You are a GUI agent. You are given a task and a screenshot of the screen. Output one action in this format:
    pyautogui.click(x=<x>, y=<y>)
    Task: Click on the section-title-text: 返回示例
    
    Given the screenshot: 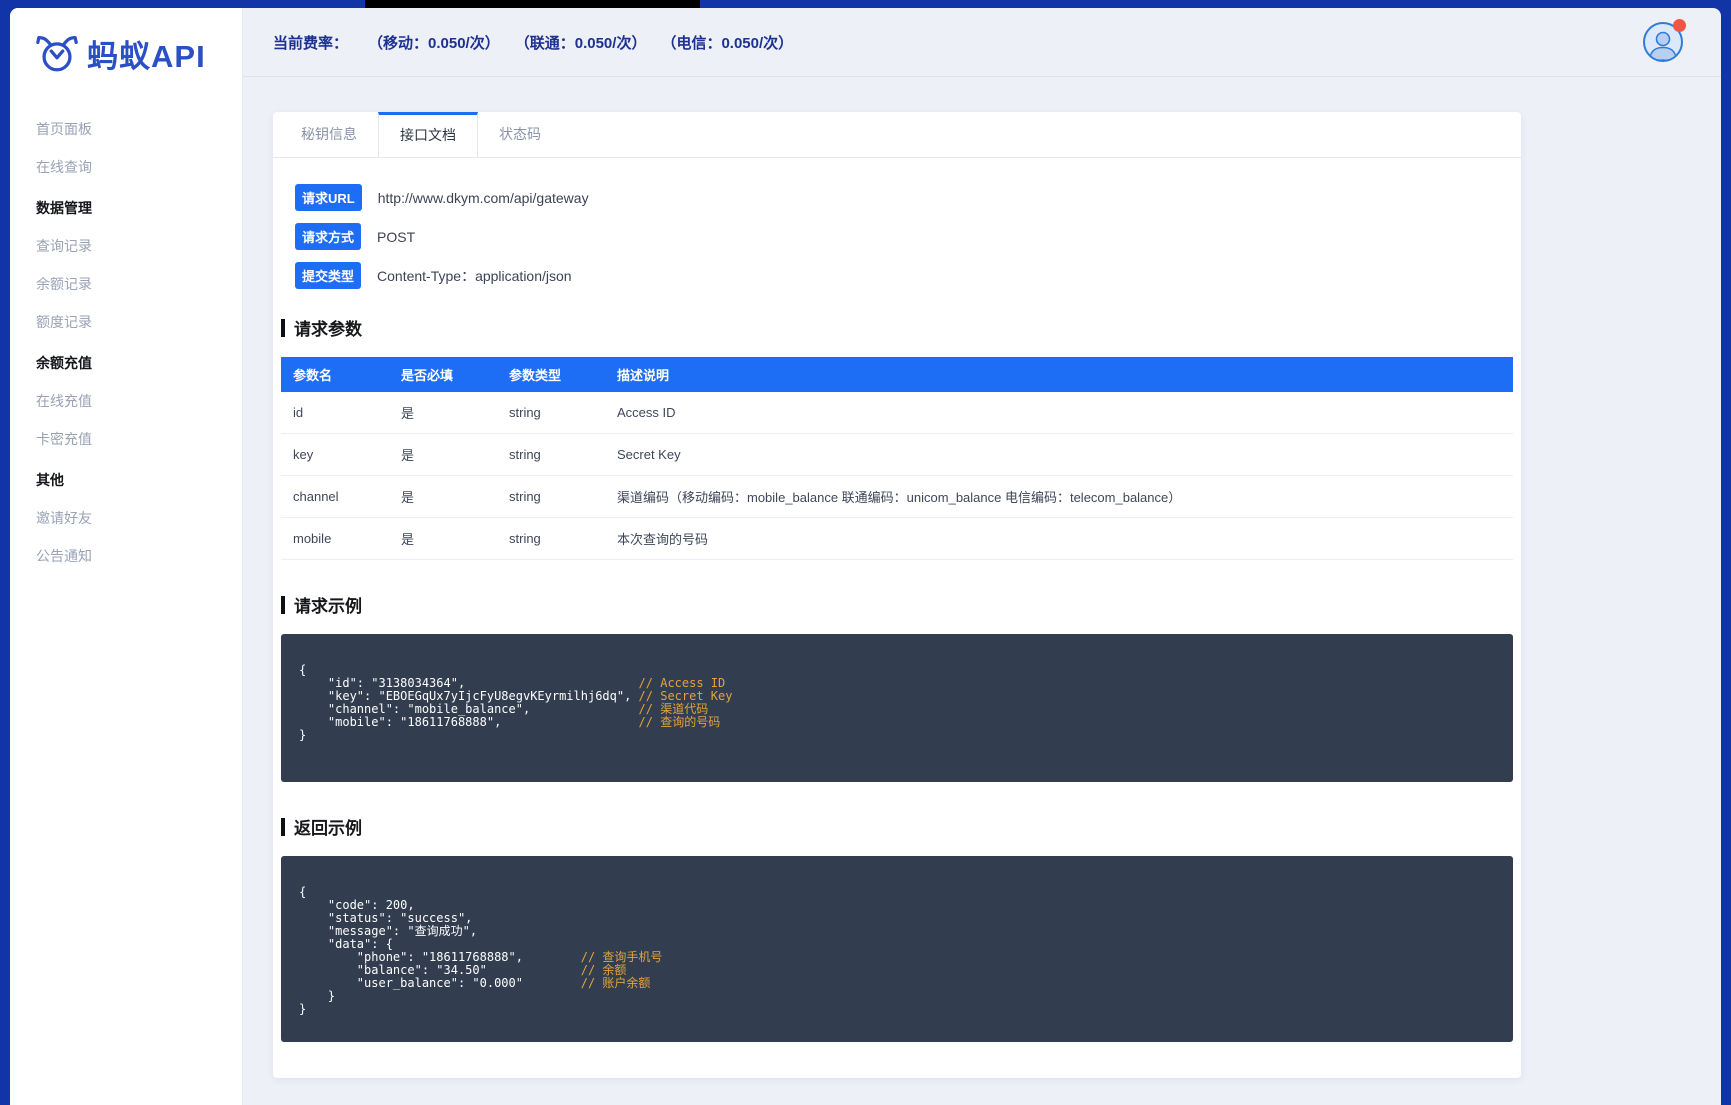 What is the action you would take?
    pyautogui.click(x=328, y=828)
    